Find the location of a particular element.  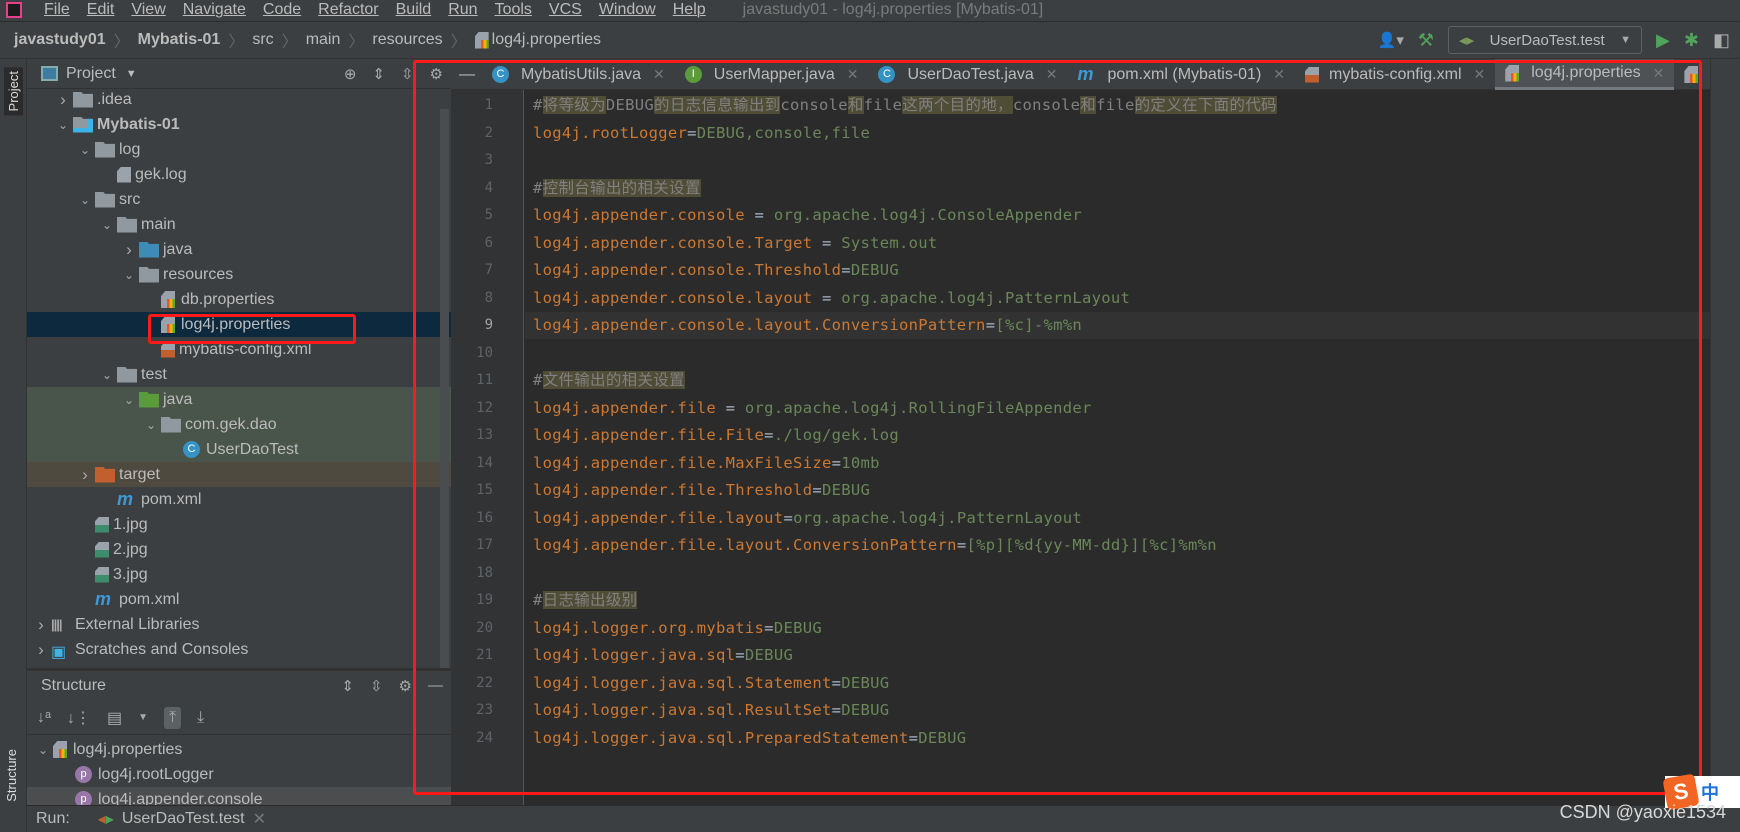

tree-item: › ▣ Scratches and Consoles is located at coordinates (239, 649).